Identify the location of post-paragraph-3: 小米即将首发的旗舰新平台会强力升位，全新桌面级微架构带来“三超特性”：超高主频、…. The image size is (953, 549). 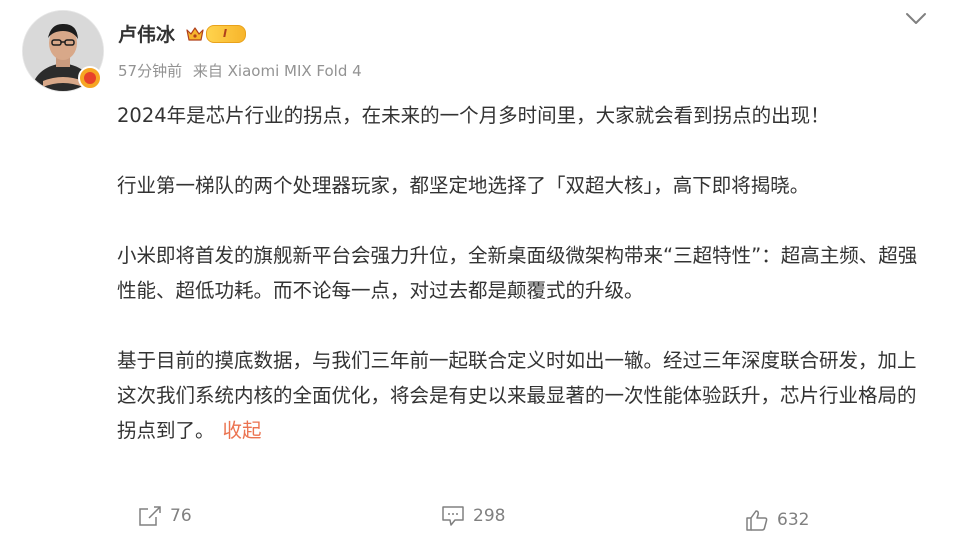
(517, 273).